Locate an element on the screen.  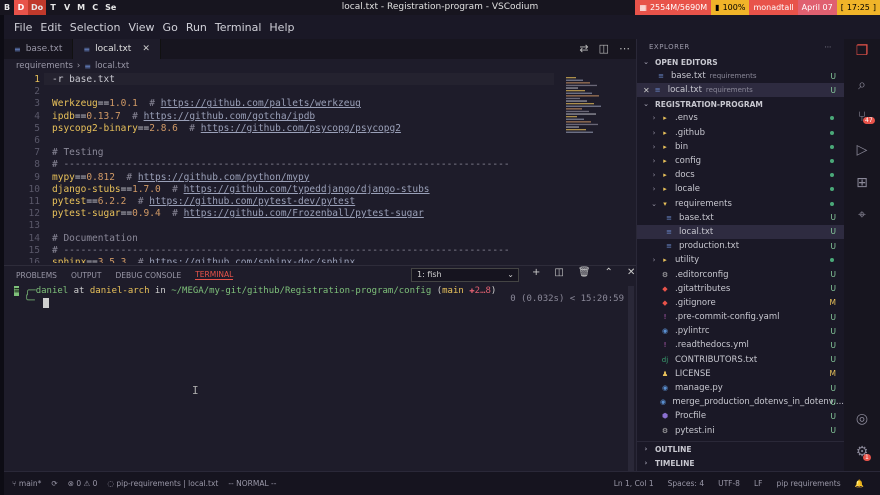
indentation: Spaces: 4 is located at coordinates (686, 483).